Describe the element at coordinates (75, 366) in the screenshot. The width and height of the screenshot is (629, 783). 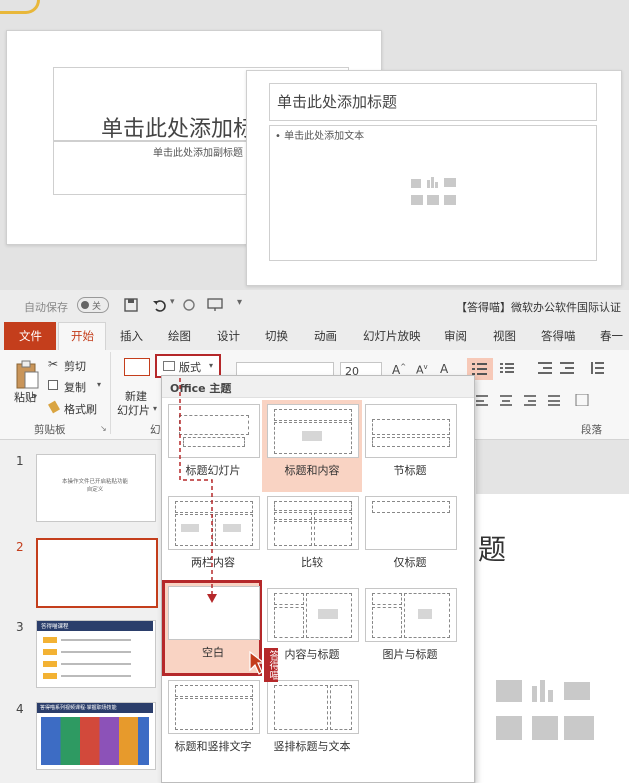
I see `cut-button: 剪切` at that location.